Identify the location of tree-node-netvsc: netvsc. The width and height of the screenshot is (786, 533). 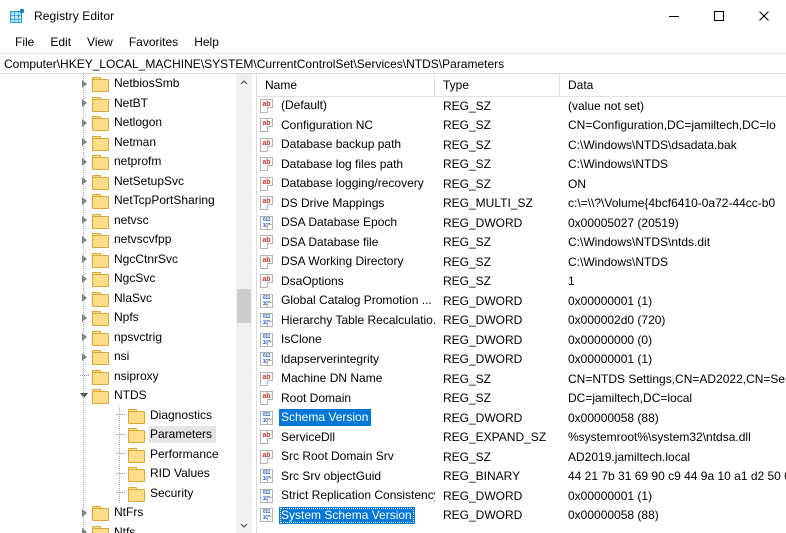
(118, 221).